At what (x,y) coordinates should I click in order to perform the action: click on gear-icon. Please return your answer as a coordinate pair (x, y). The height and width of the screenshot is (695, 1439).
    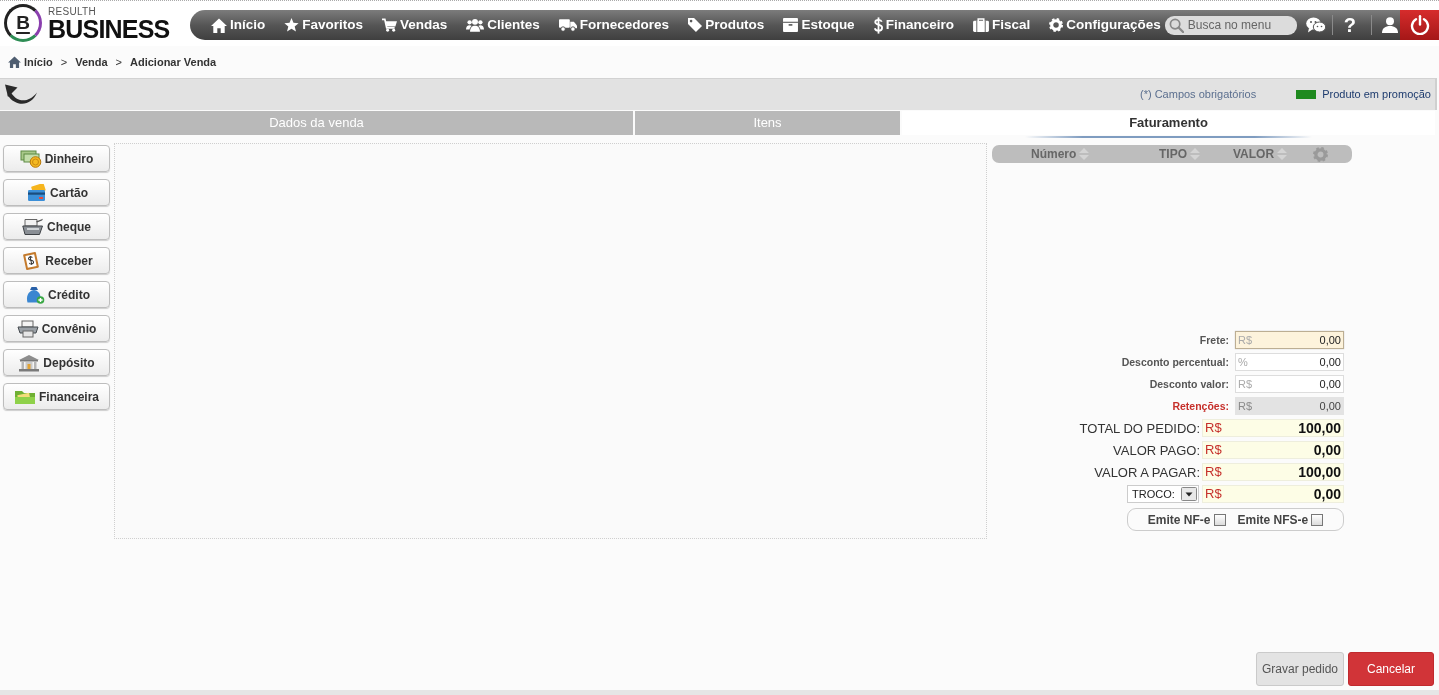
    Looking at the image, I should click on (1056, 25).